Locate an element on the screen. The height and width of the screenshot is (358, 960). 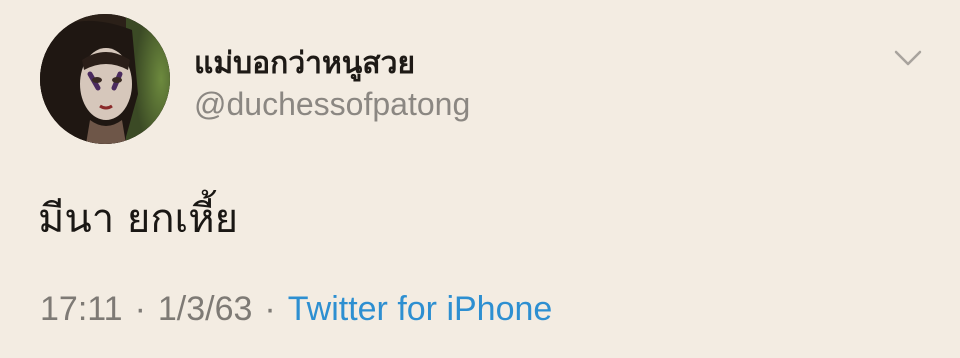
tweet-date: 1/3/63 is located at coordinates (205, 309).